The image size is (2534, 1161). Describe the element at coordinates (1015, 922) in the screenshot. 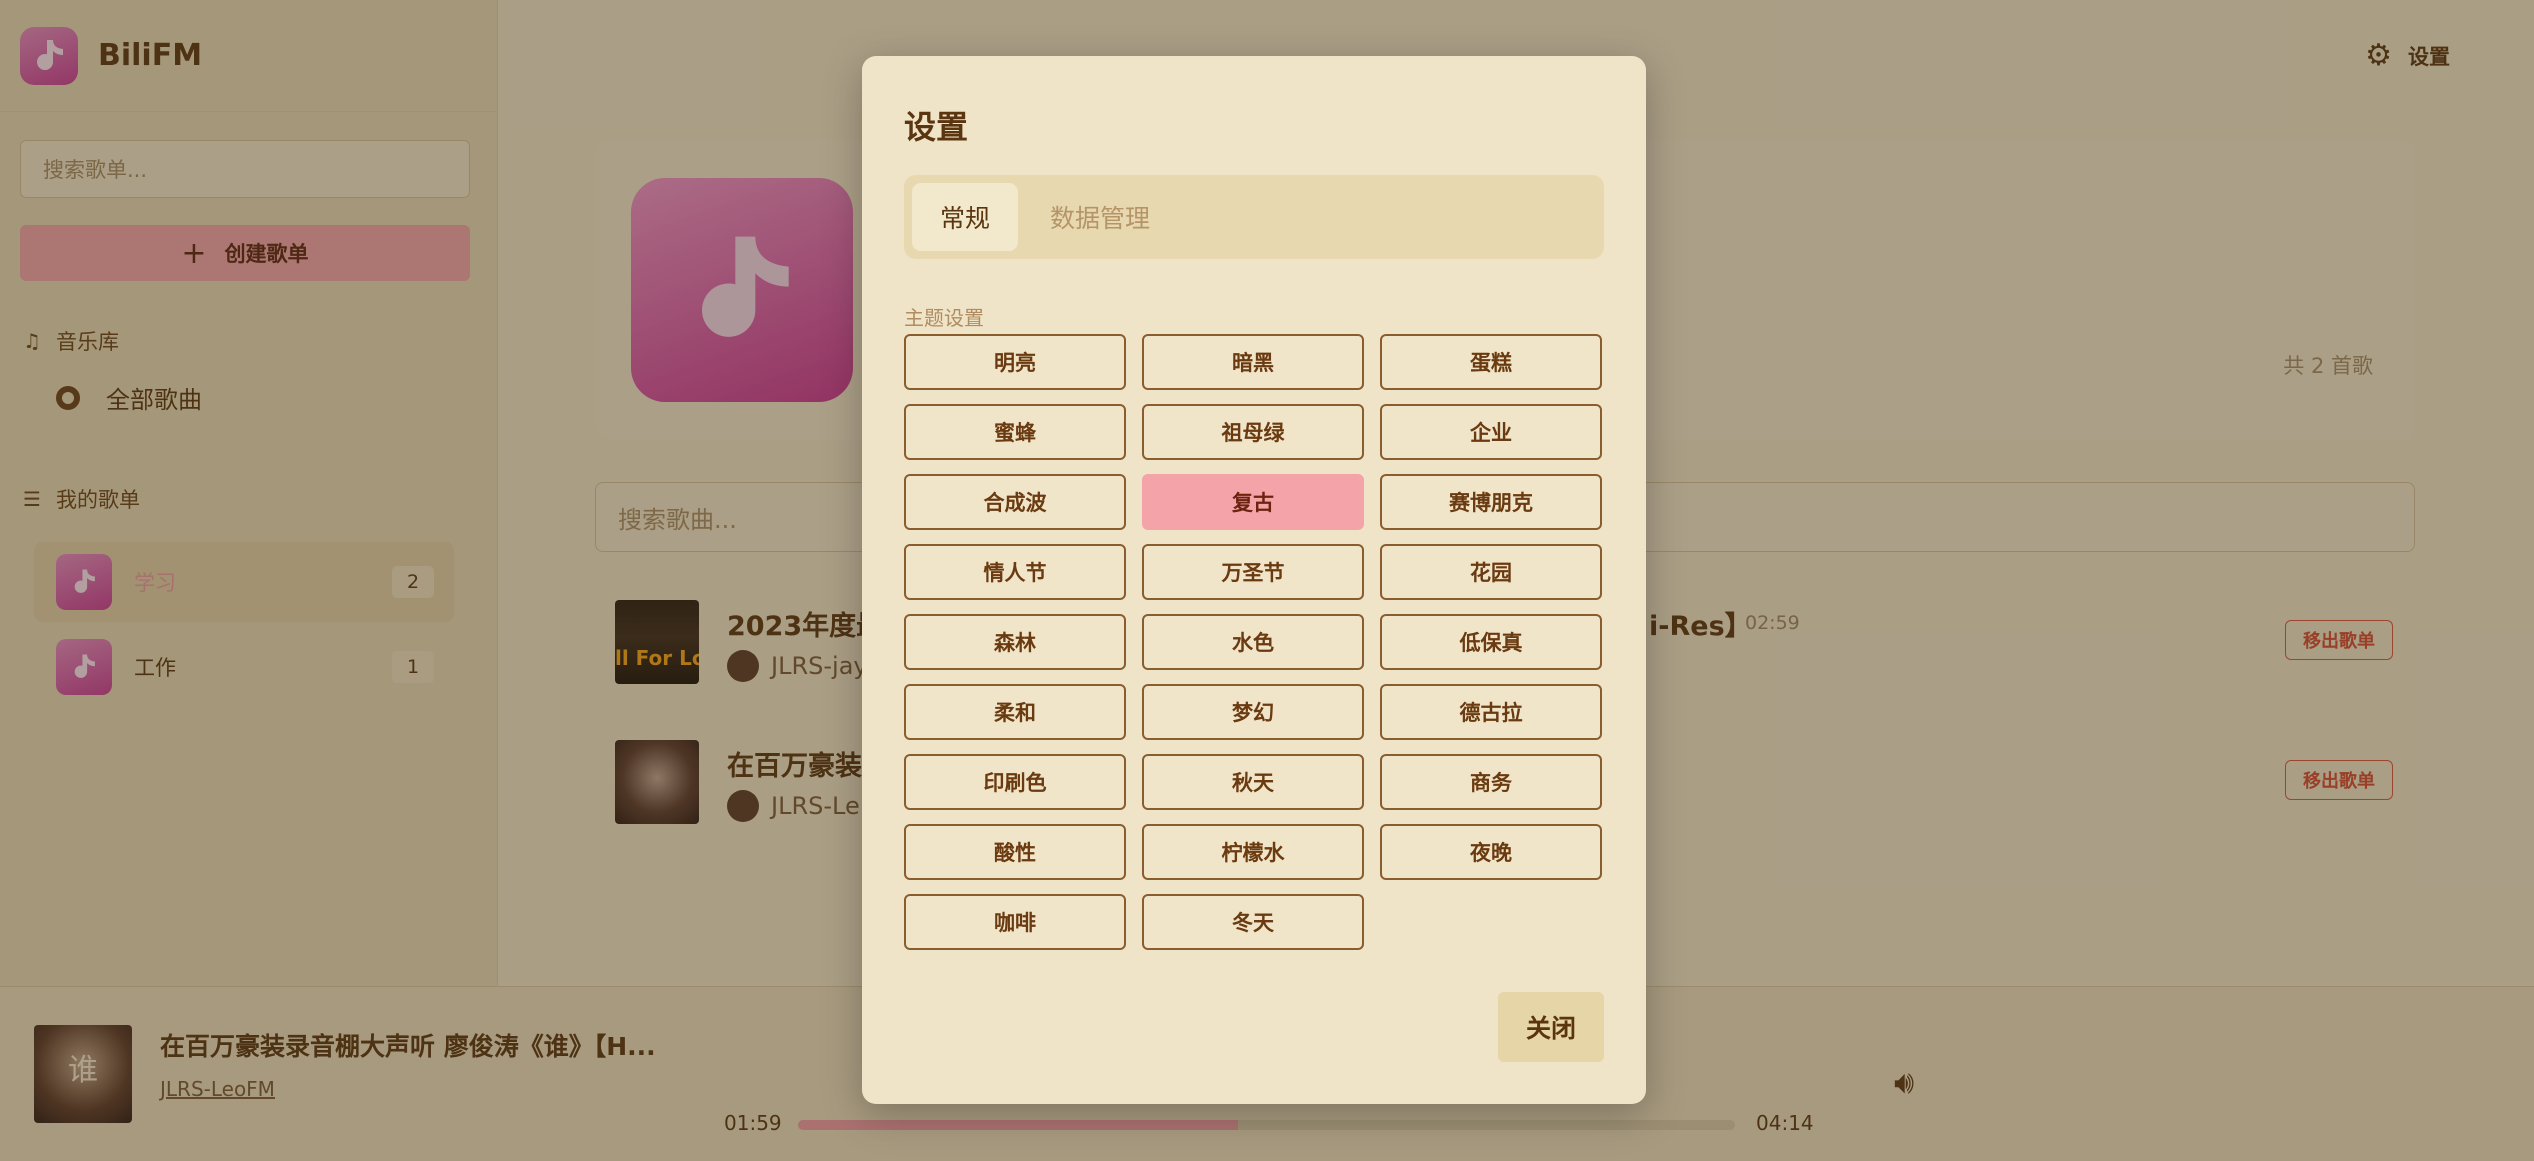

I see `theme-button: 咖啡` at that location.